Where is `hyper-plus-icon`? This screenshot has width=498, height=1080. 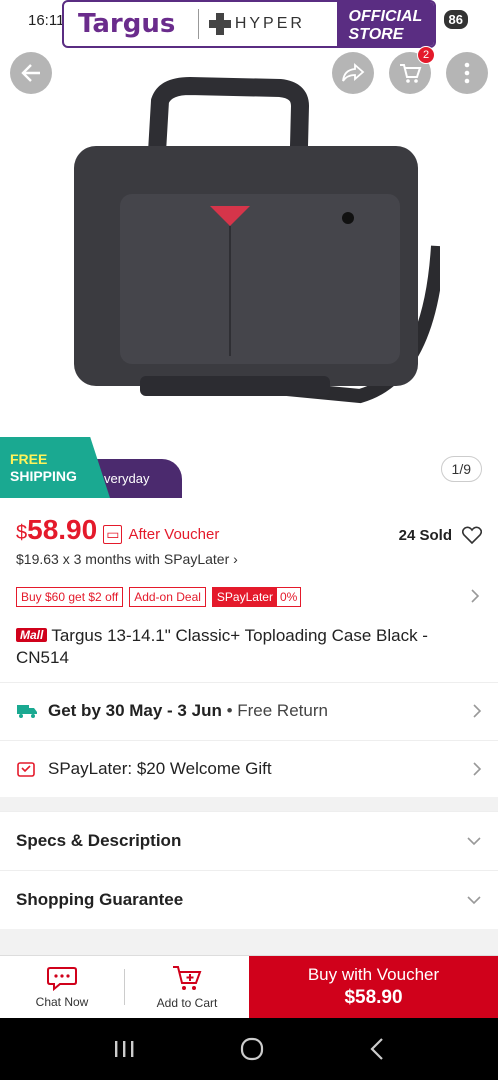 hyper-plus-icon is located at coordinates (219, 24).